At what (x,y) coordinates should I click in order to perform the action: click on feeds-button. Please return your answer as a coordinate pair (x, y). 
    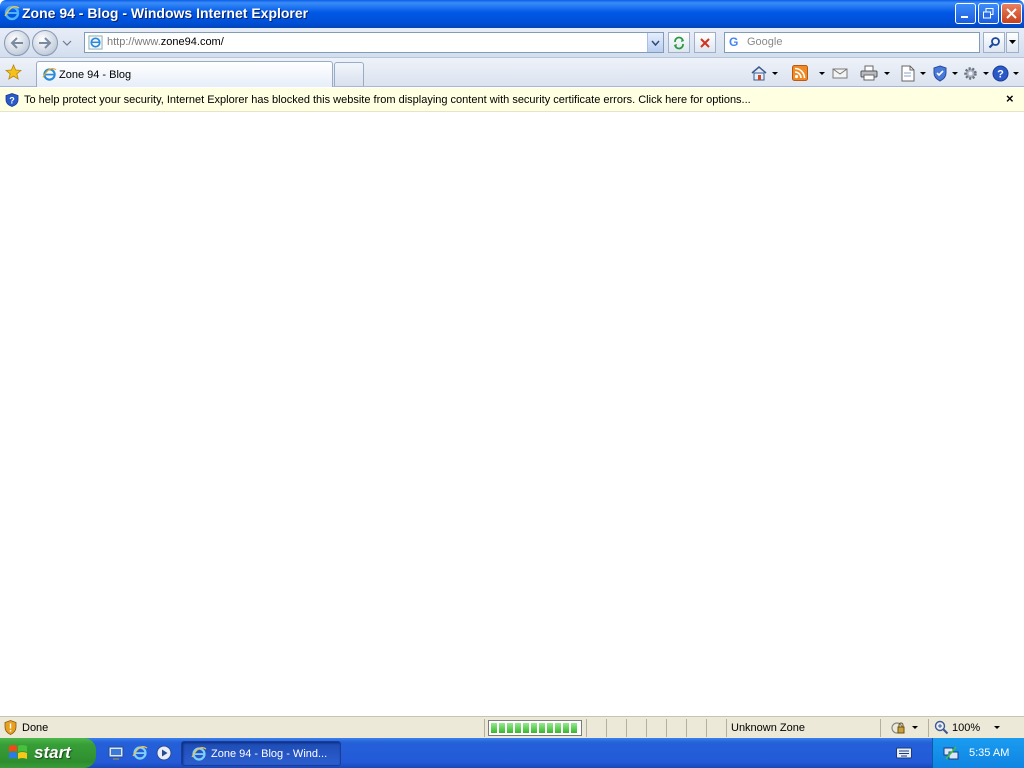
    Looking at the image, I should click on (808, 73).